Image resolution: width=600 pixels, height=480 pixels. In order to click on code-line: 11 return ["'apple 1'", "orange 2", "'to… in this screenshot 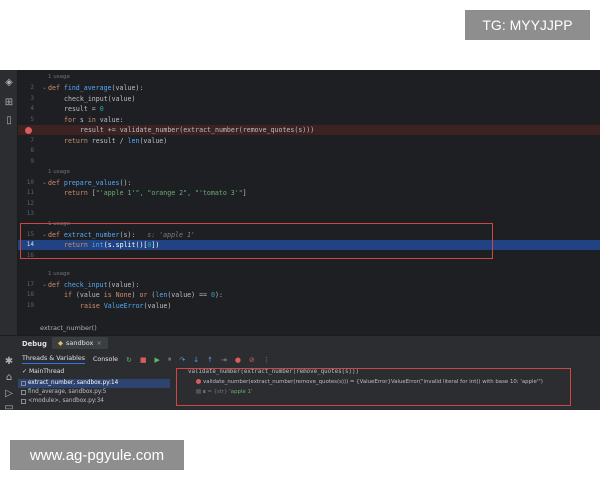, I will do `click(309, 193)`.